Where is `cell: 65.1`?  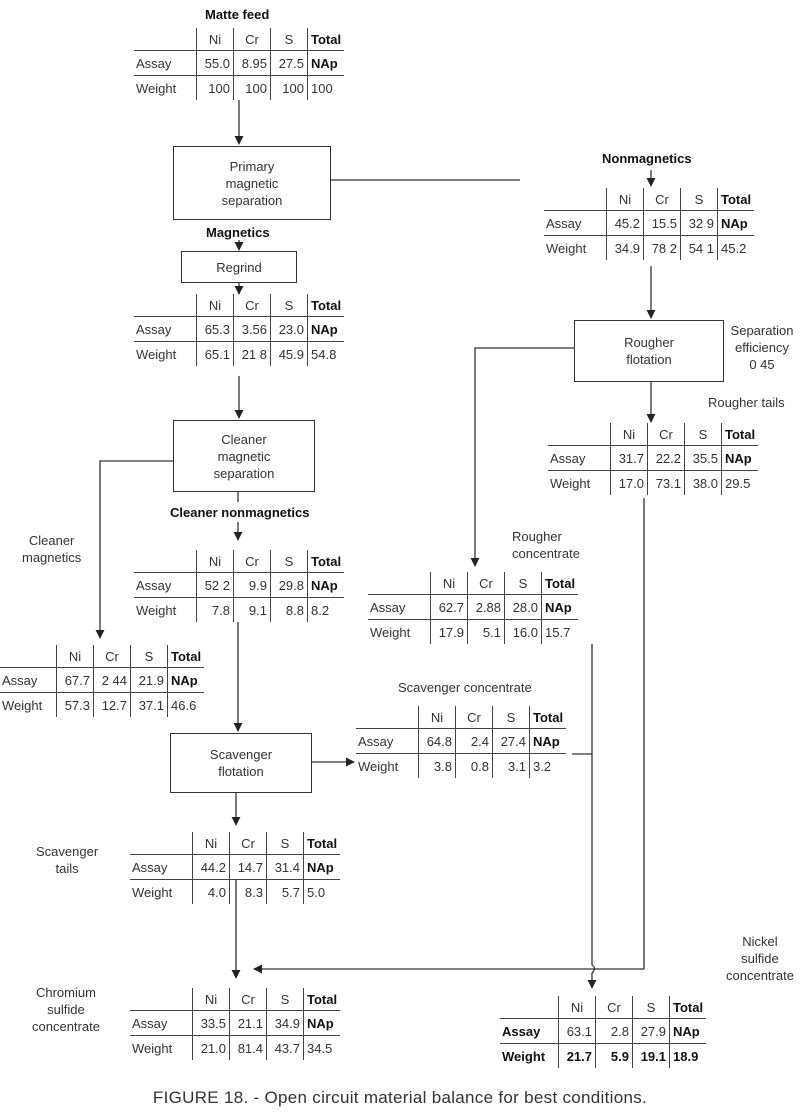
cell: 65.1 is located at coordinates (215, 353).